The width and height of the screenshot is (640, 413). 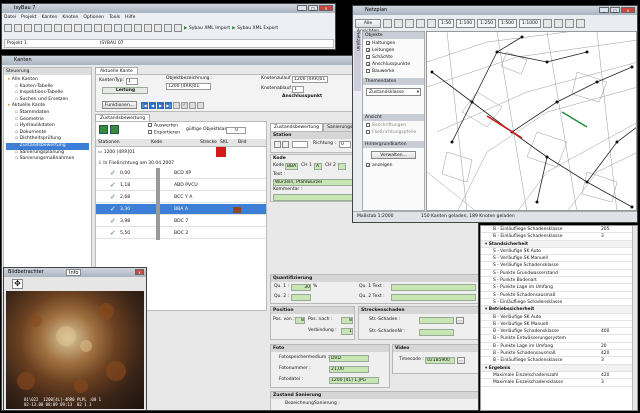 What do you see at coordinates (310, 79) in the screenshot?
I see `knotenzulauf-field: 1200 [4RR]01` at bounding box center [310, 79].